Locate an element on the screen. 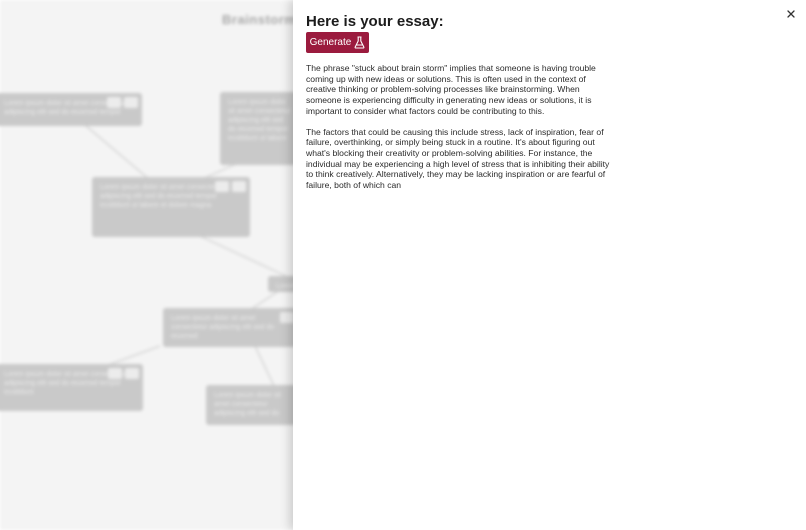  flask-icon is located at coordinates (359, 42).